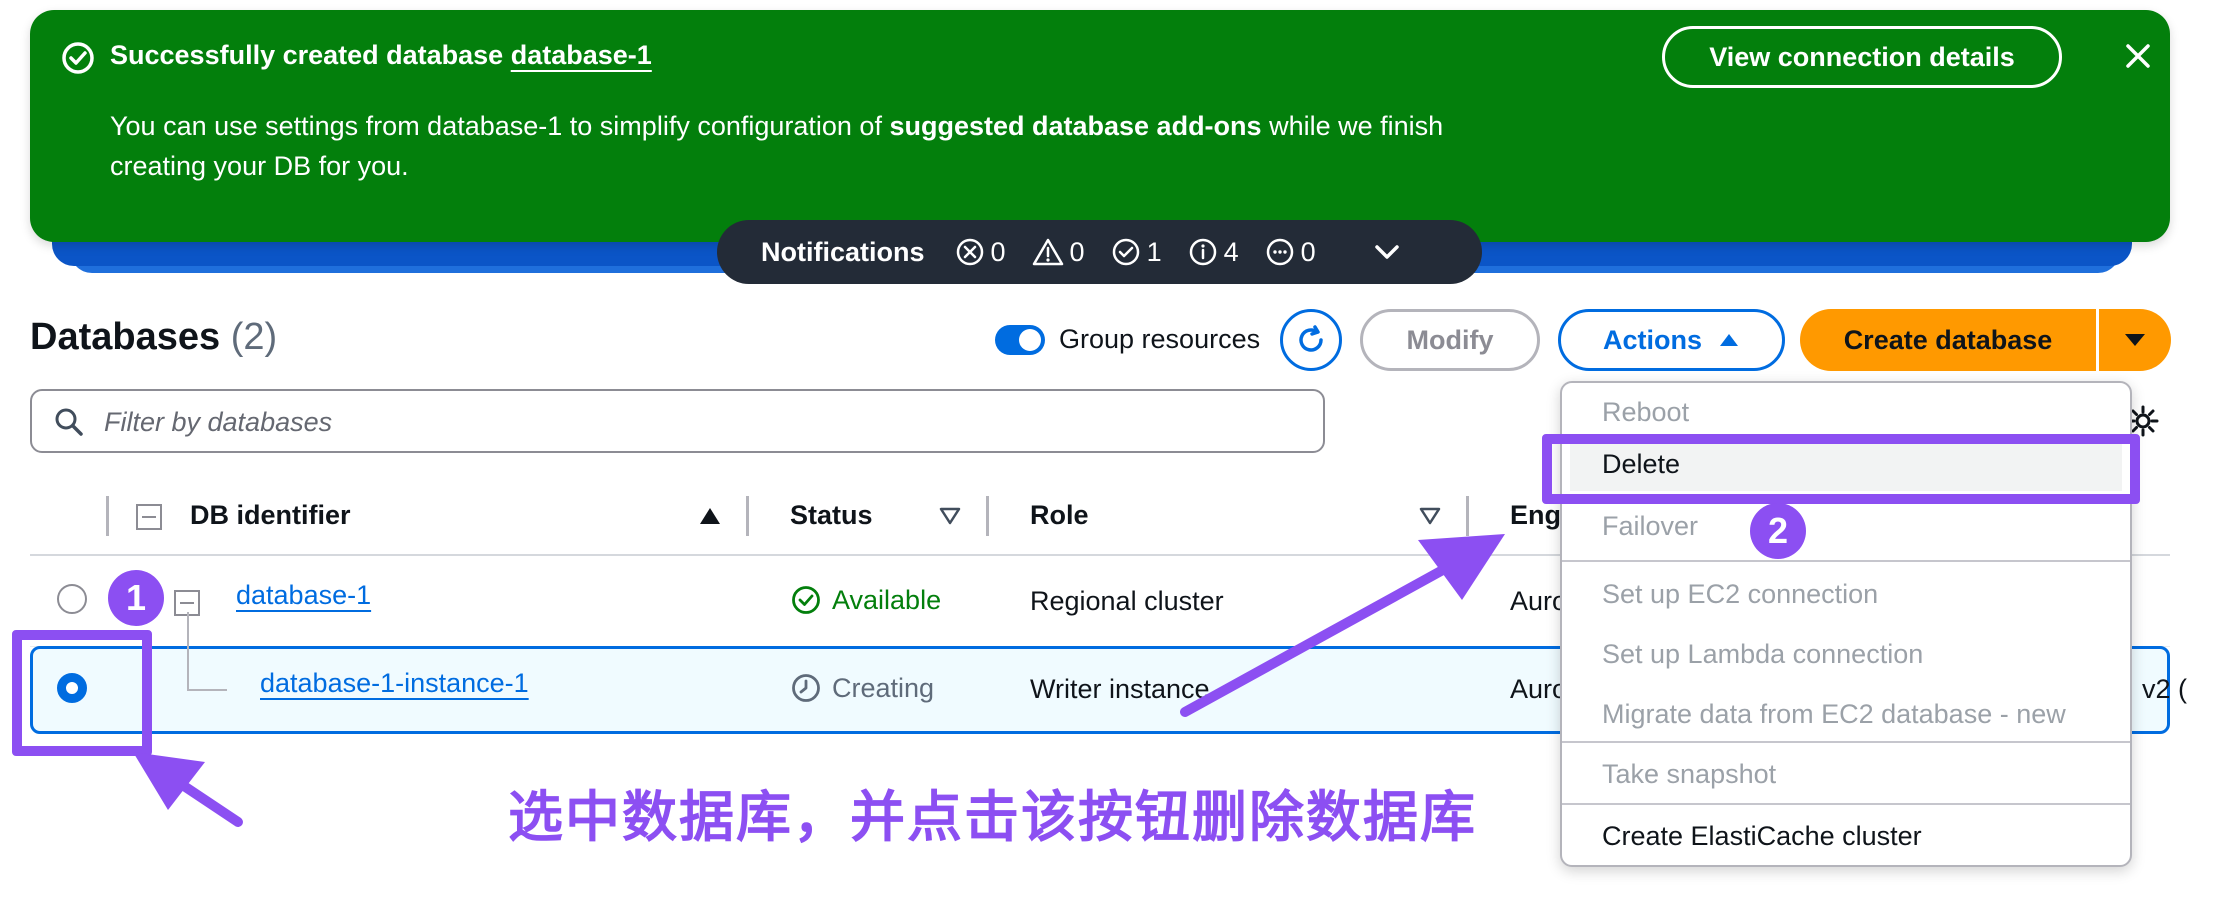  What do you see at coordinates (1342, 625) in the screenshot?
I see `arrow-to-delete` at bounding box center [1342, 625].